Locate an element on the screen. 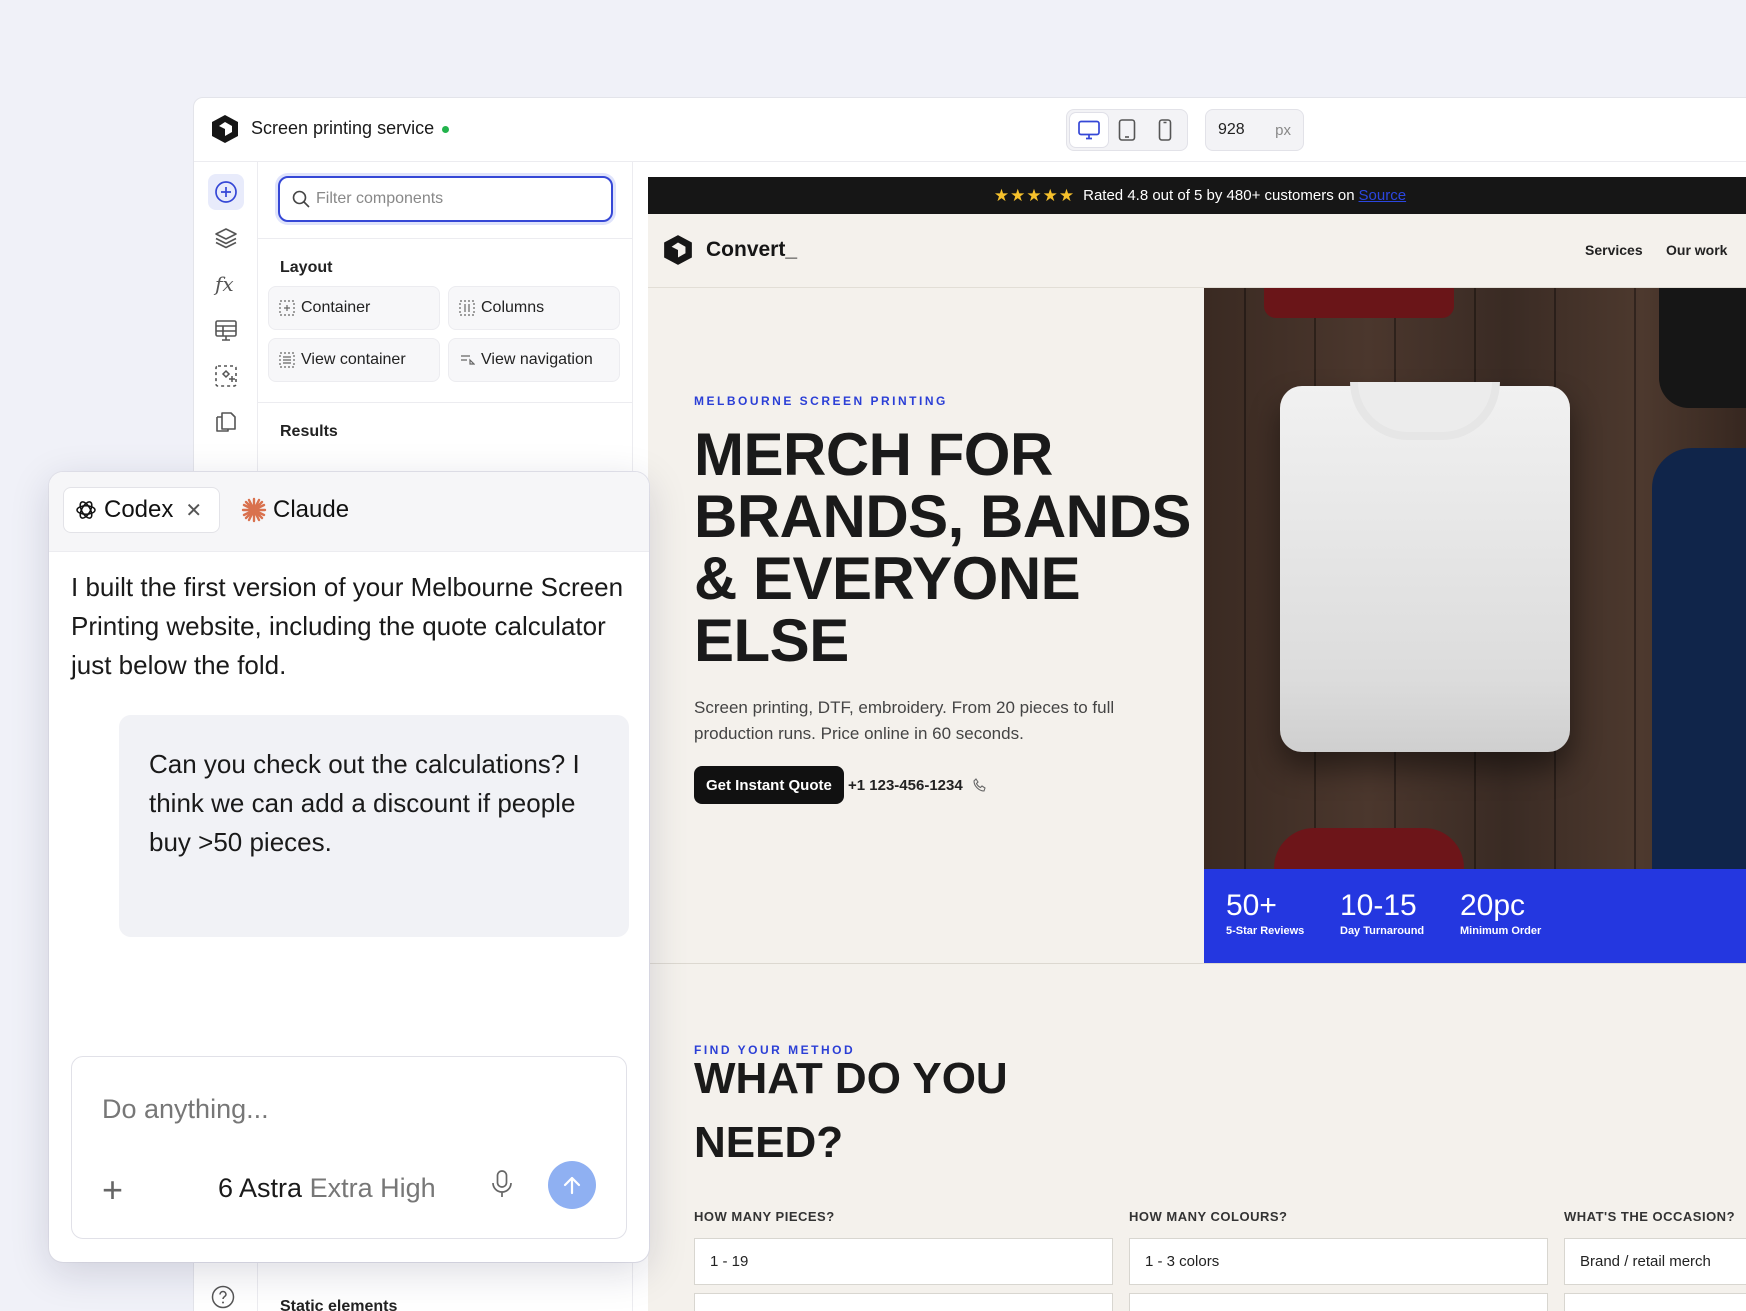  columns-component: Columns is located at coordinates (534, 308).